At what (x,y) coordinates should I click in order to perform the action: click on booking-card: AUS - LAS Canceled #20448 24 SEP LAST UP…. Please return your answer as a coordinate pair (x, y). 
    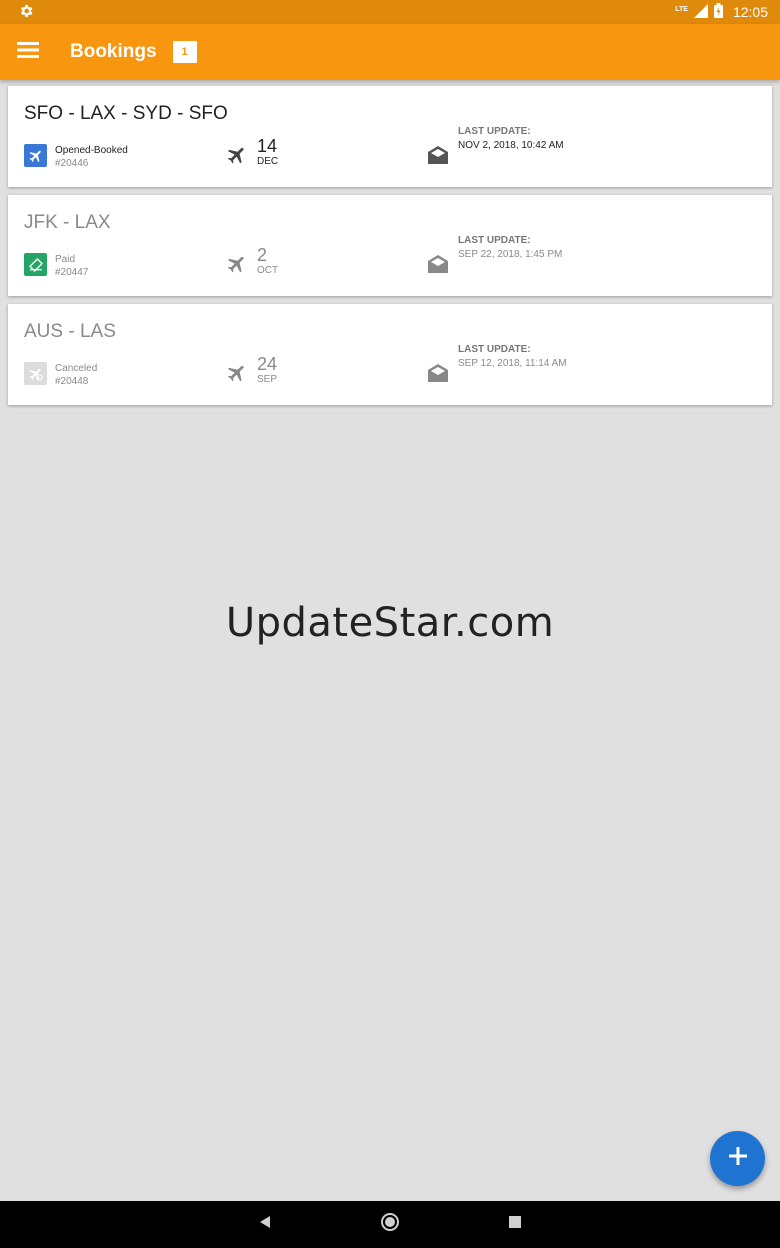
    Looking at the image, I should click on (390, 354).